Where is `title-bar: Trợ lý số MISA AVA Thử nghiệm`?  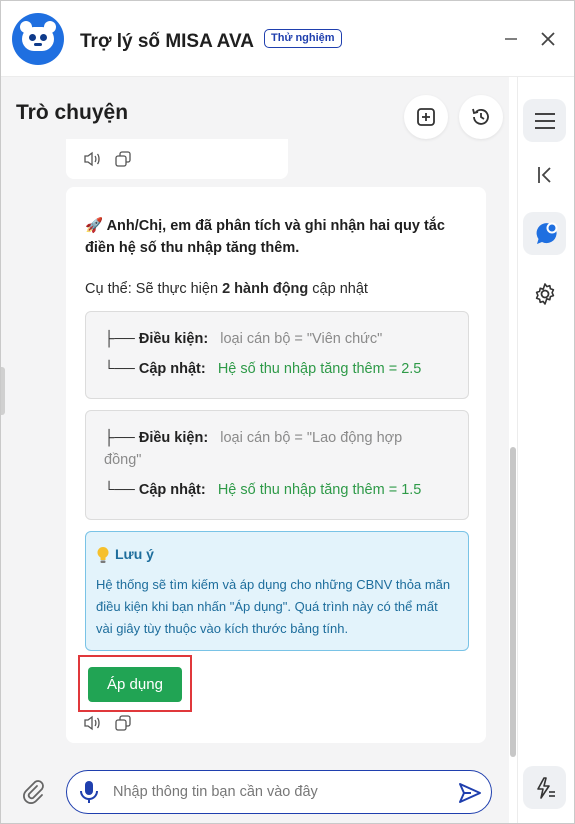
title-bar: Trợ lý số MISA AVA Thử nghiệm is located at coordinates (287, 39).